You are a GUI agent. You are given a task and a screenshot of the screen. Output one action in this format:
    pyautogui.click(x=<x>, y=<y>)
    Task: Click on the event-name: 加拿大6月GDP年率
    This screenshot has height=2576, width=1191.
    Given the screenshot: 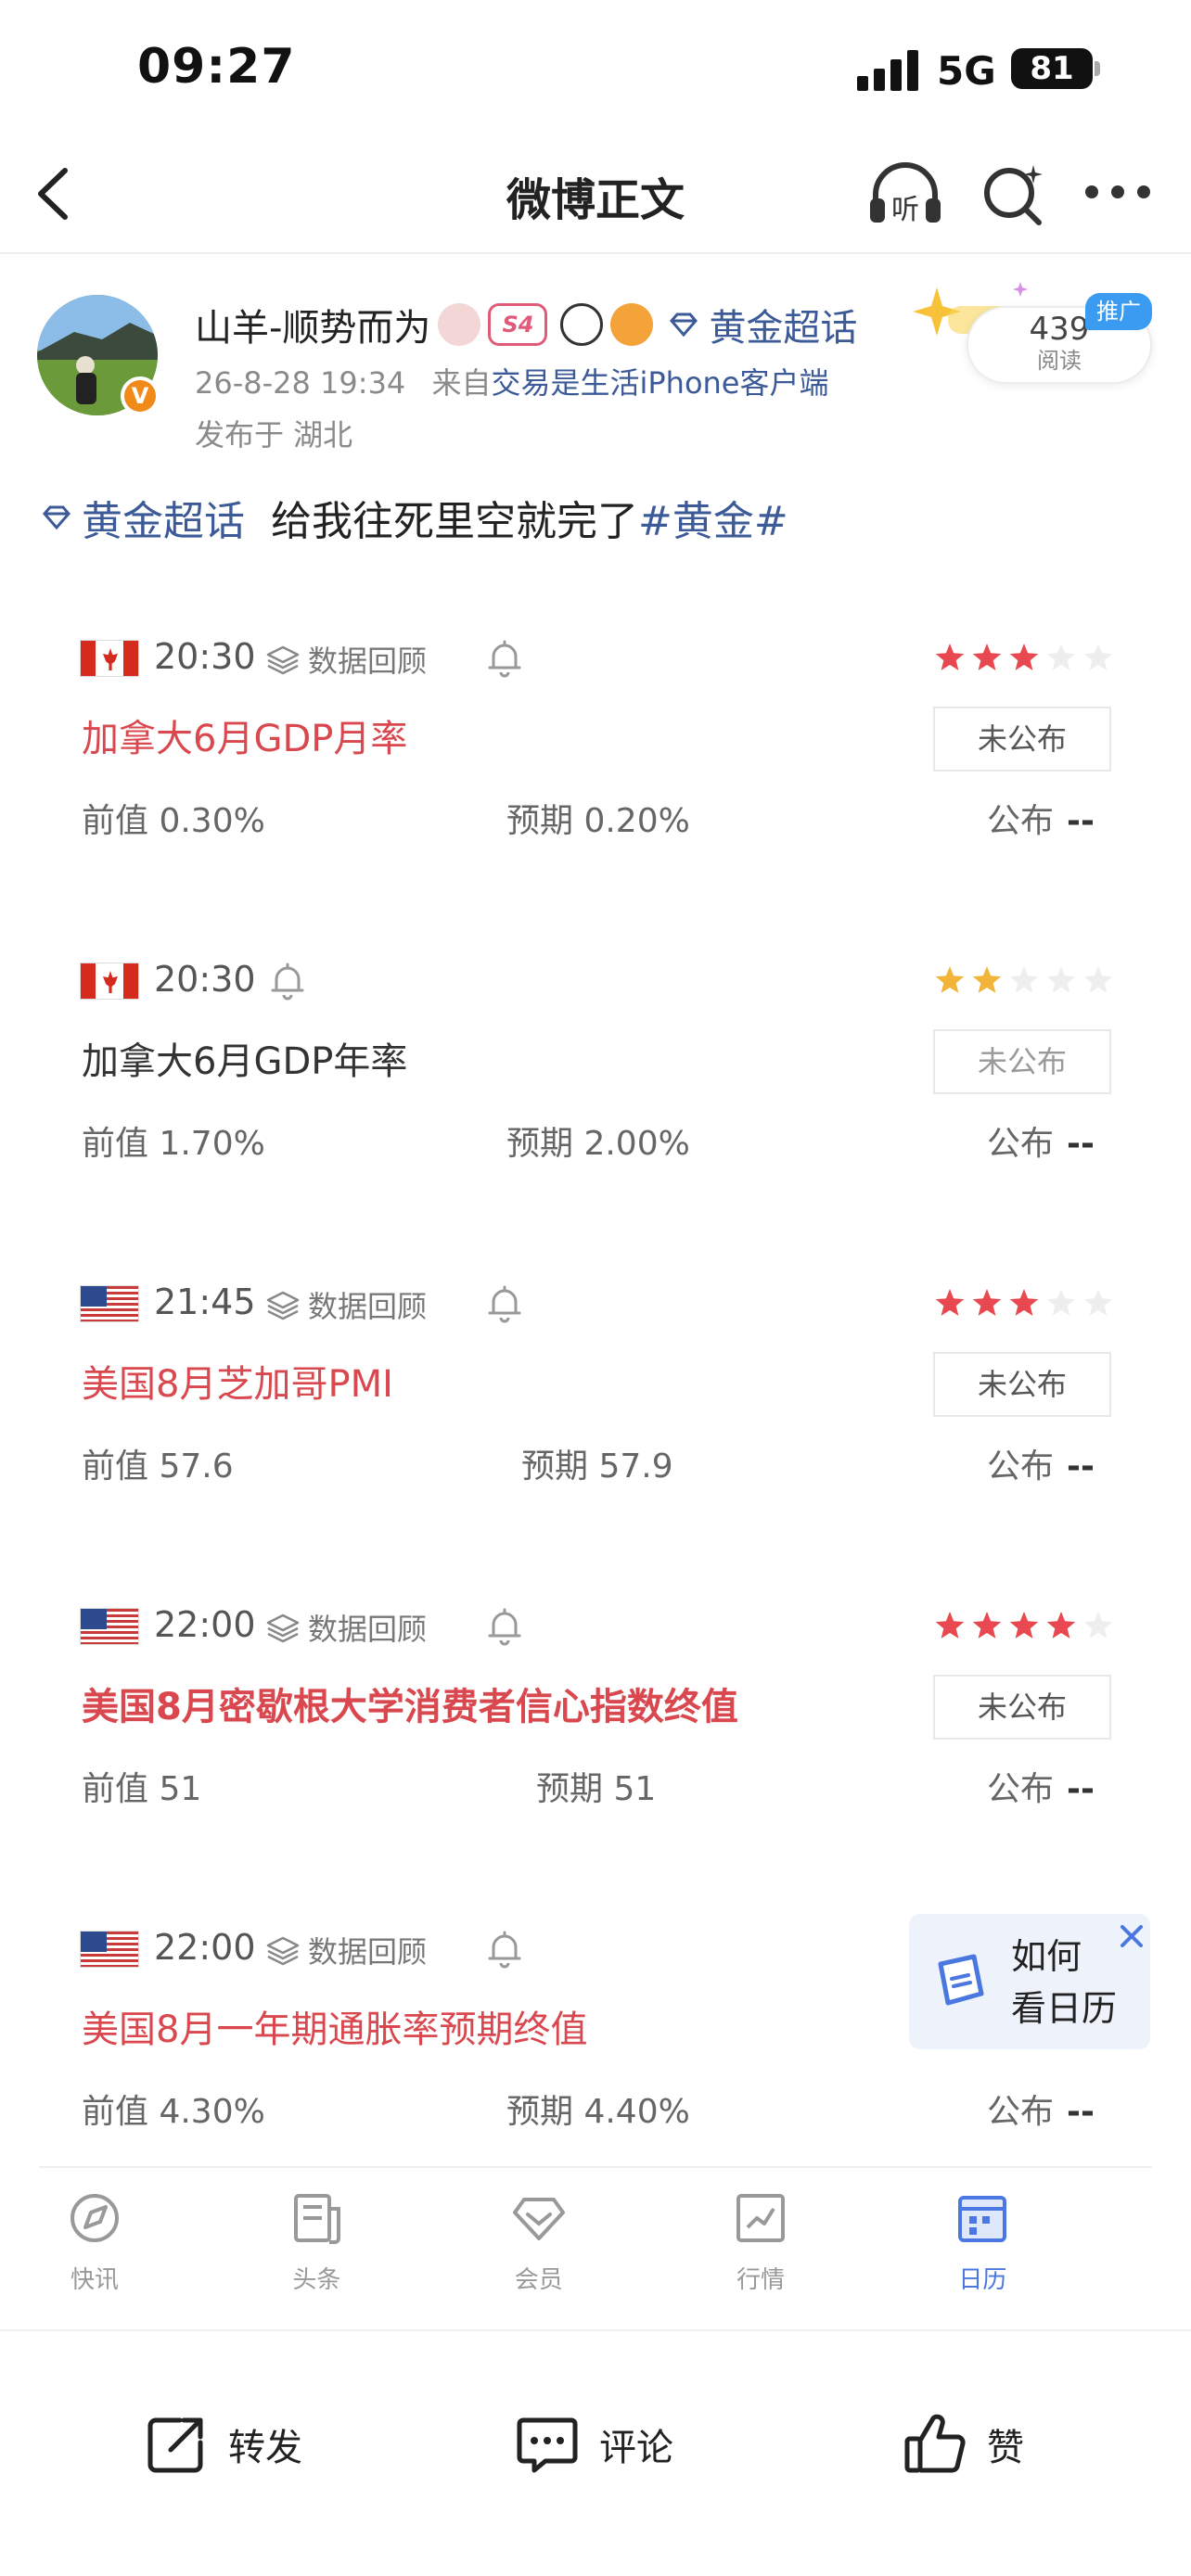 What is the action you would take?
    pyautogui.click(x=245, y=1058)
    